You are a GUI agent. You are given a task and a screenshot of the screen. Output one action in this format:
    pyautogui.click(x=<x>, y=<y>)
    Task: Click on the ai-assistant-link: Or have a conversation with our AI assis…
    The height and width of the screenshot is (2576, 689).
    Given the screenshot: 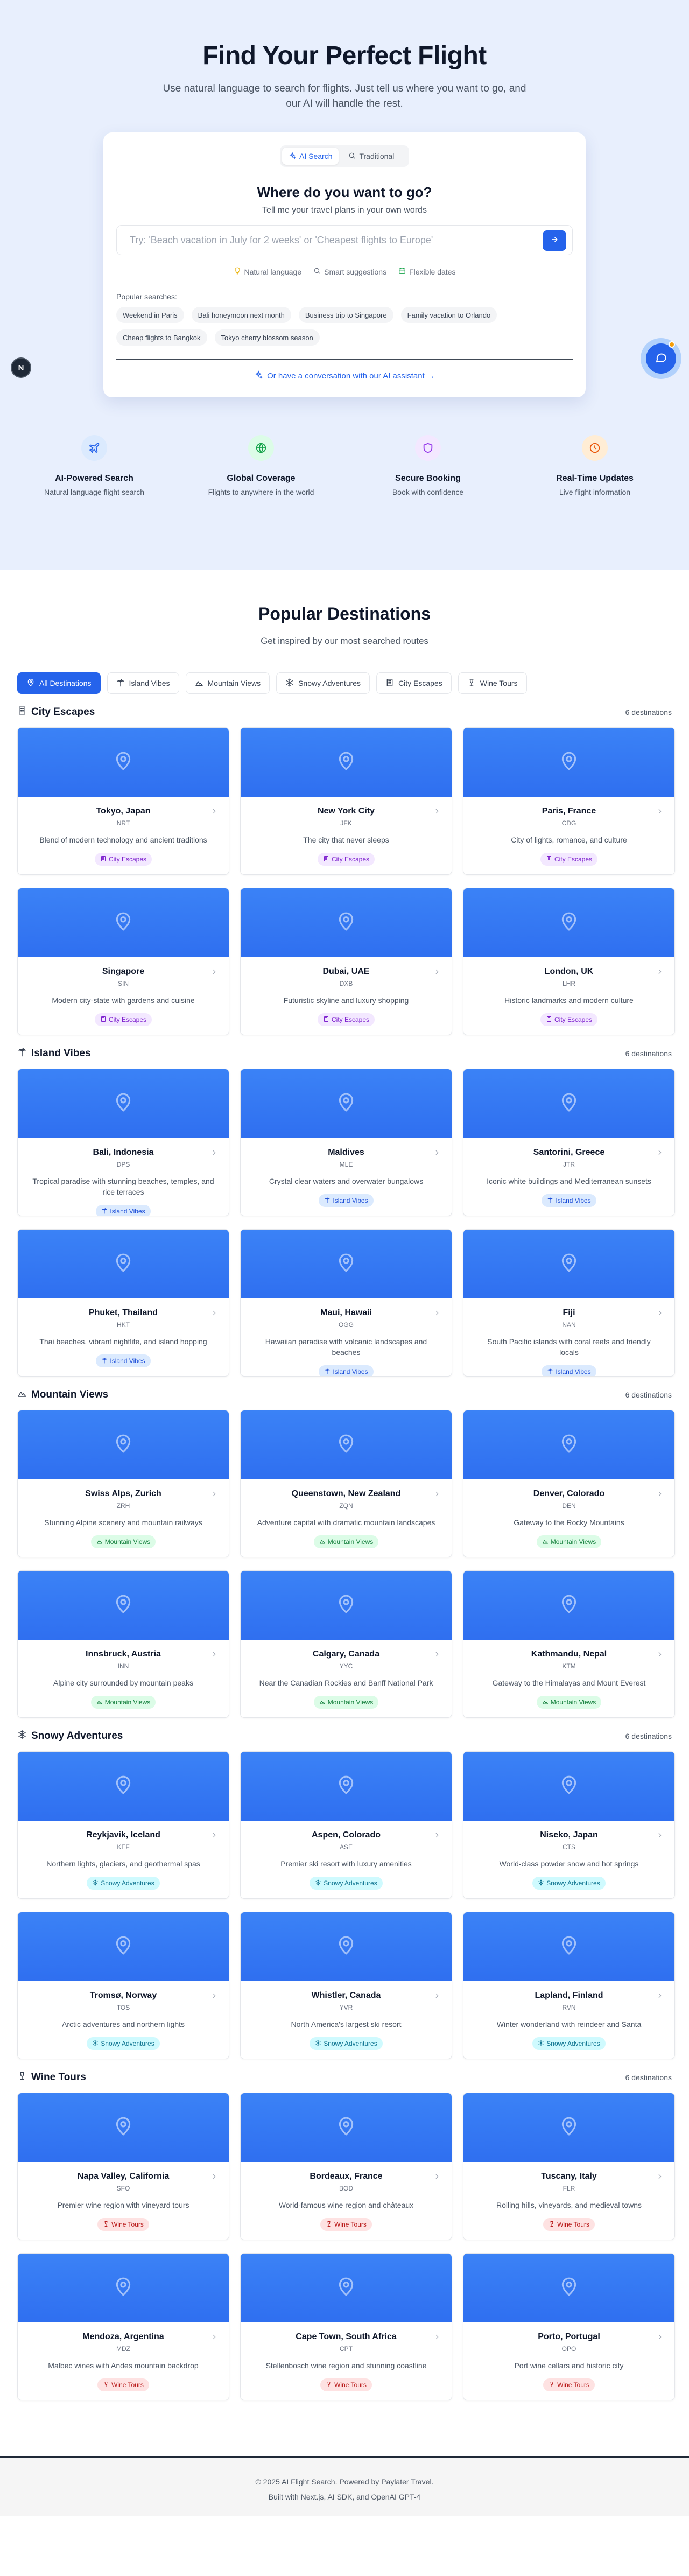 What is the action you would take?
    pyautogui.click(x=344, y=375)
    